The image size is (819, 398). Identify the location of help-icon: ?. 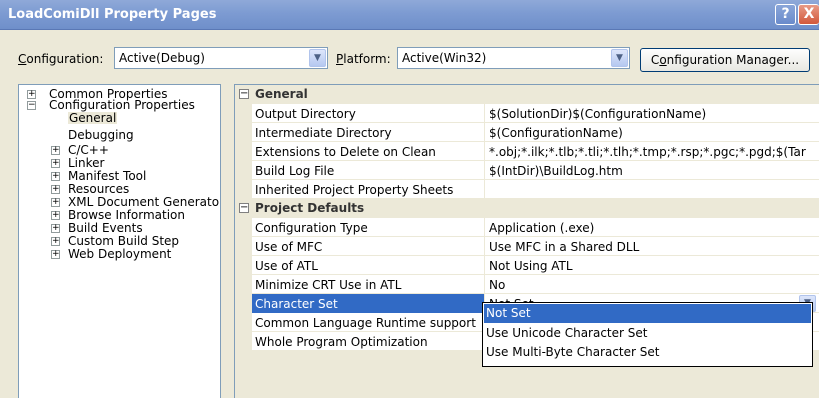
(785, 14).